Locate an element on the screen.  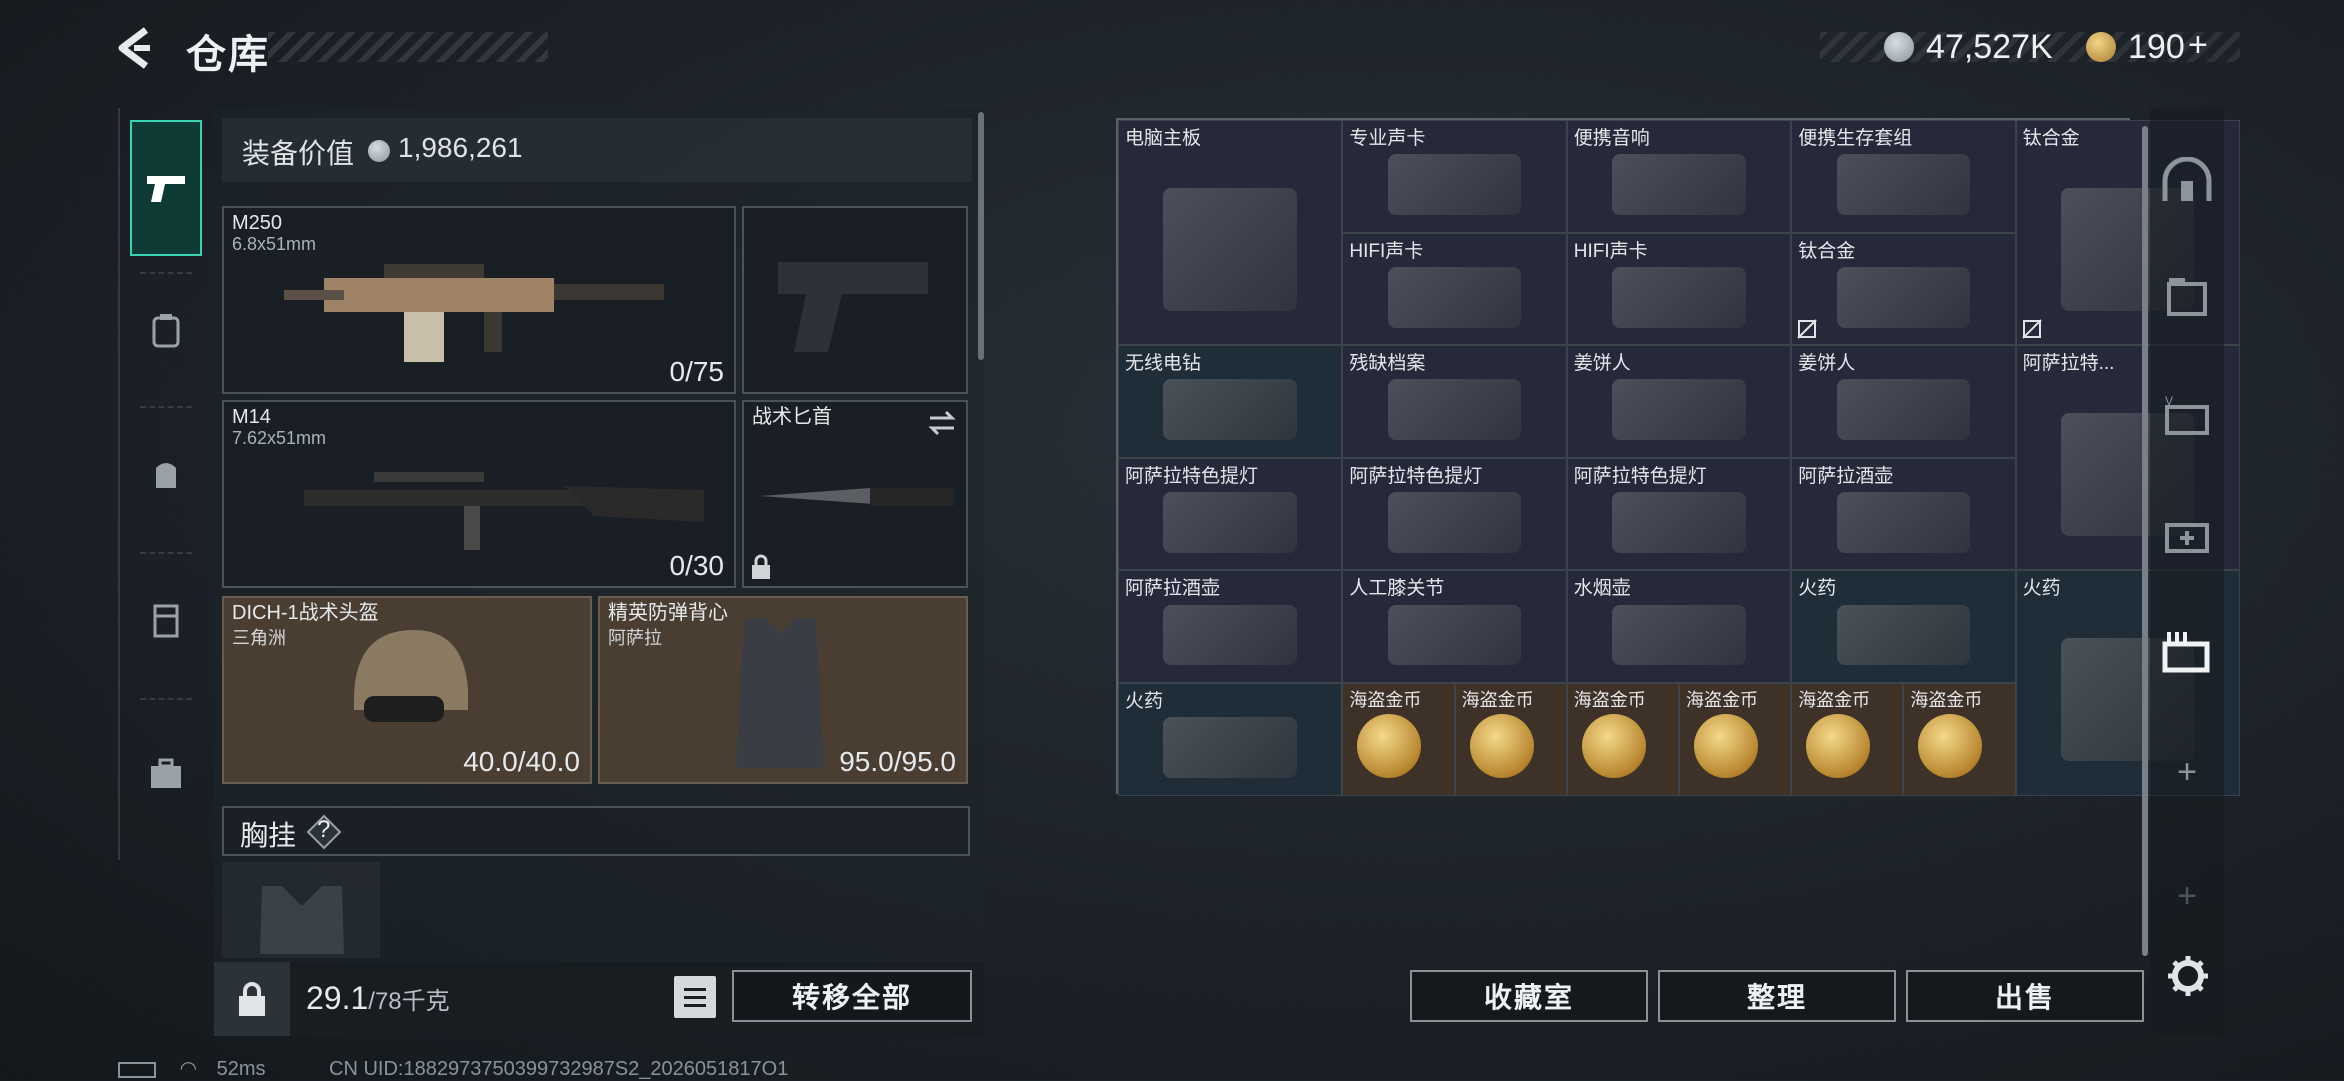
chest-rig-icon is located at coordinates (166, 621).